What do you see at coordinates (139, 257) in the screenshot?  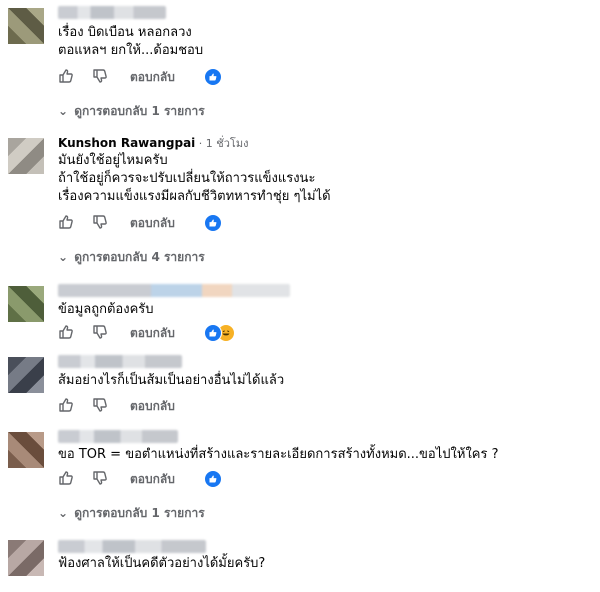 I see `view-replies-label: ดูการตอบกลับ 4 รายการ` at bounding box center [139, 257].